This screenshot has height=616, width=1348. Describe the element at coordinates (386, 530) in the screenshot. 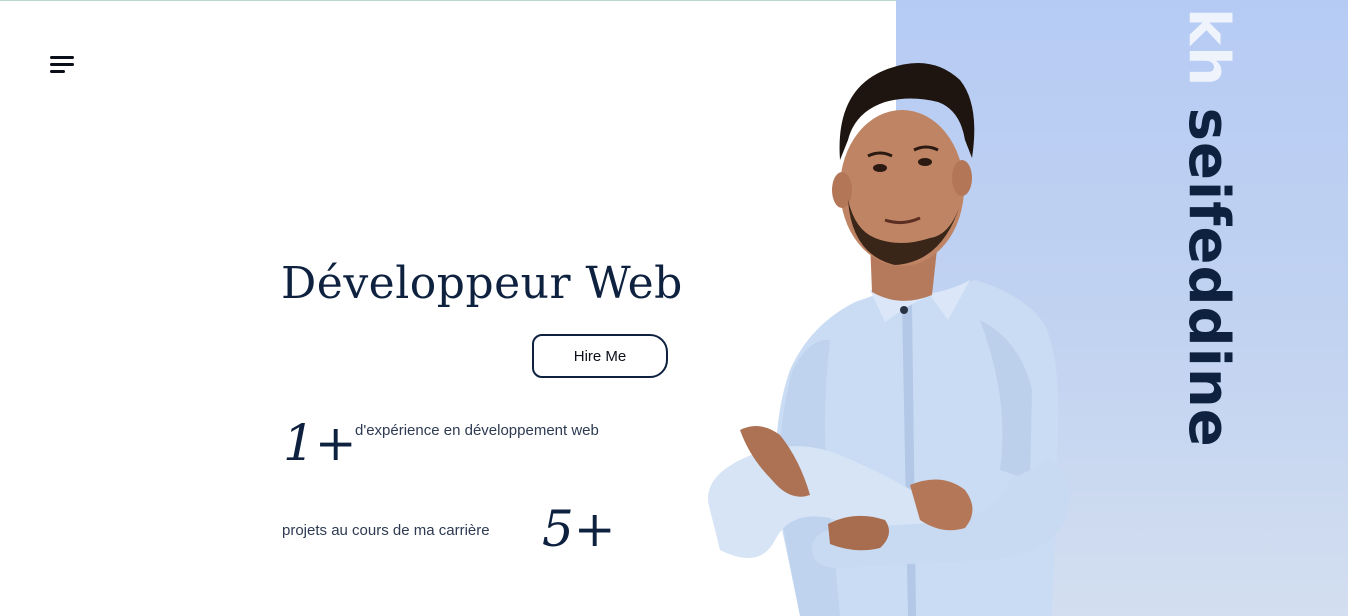

I see `projects-count-label: projets au cours de ma carrière` at that location.